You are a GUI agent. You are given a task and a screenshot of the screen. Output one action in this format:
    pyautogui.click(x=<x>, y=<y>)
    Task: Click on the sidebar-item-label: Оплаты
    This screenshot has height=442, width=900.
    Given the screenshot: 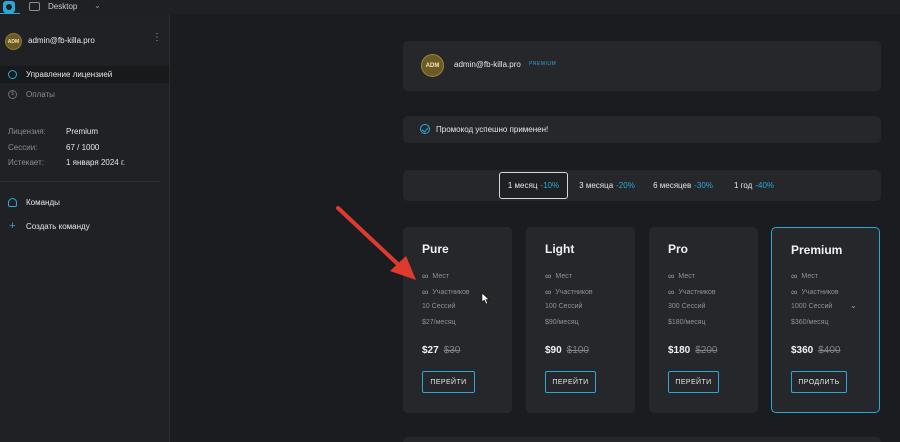 What is the action you would take?
    pyautogui.click(x=40, y=94)
    